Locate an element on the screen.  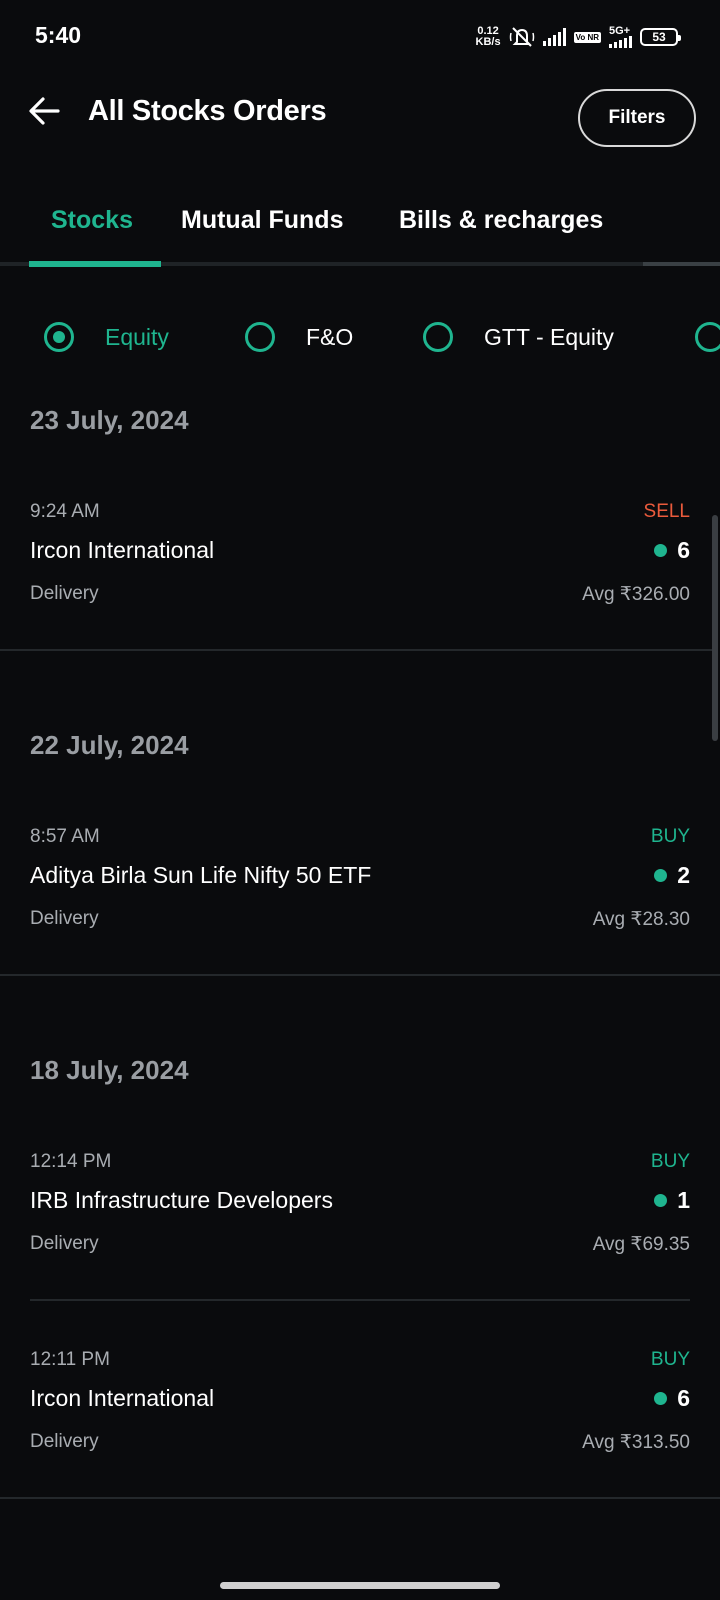
scrollbar is located at coordinates (715, 628).